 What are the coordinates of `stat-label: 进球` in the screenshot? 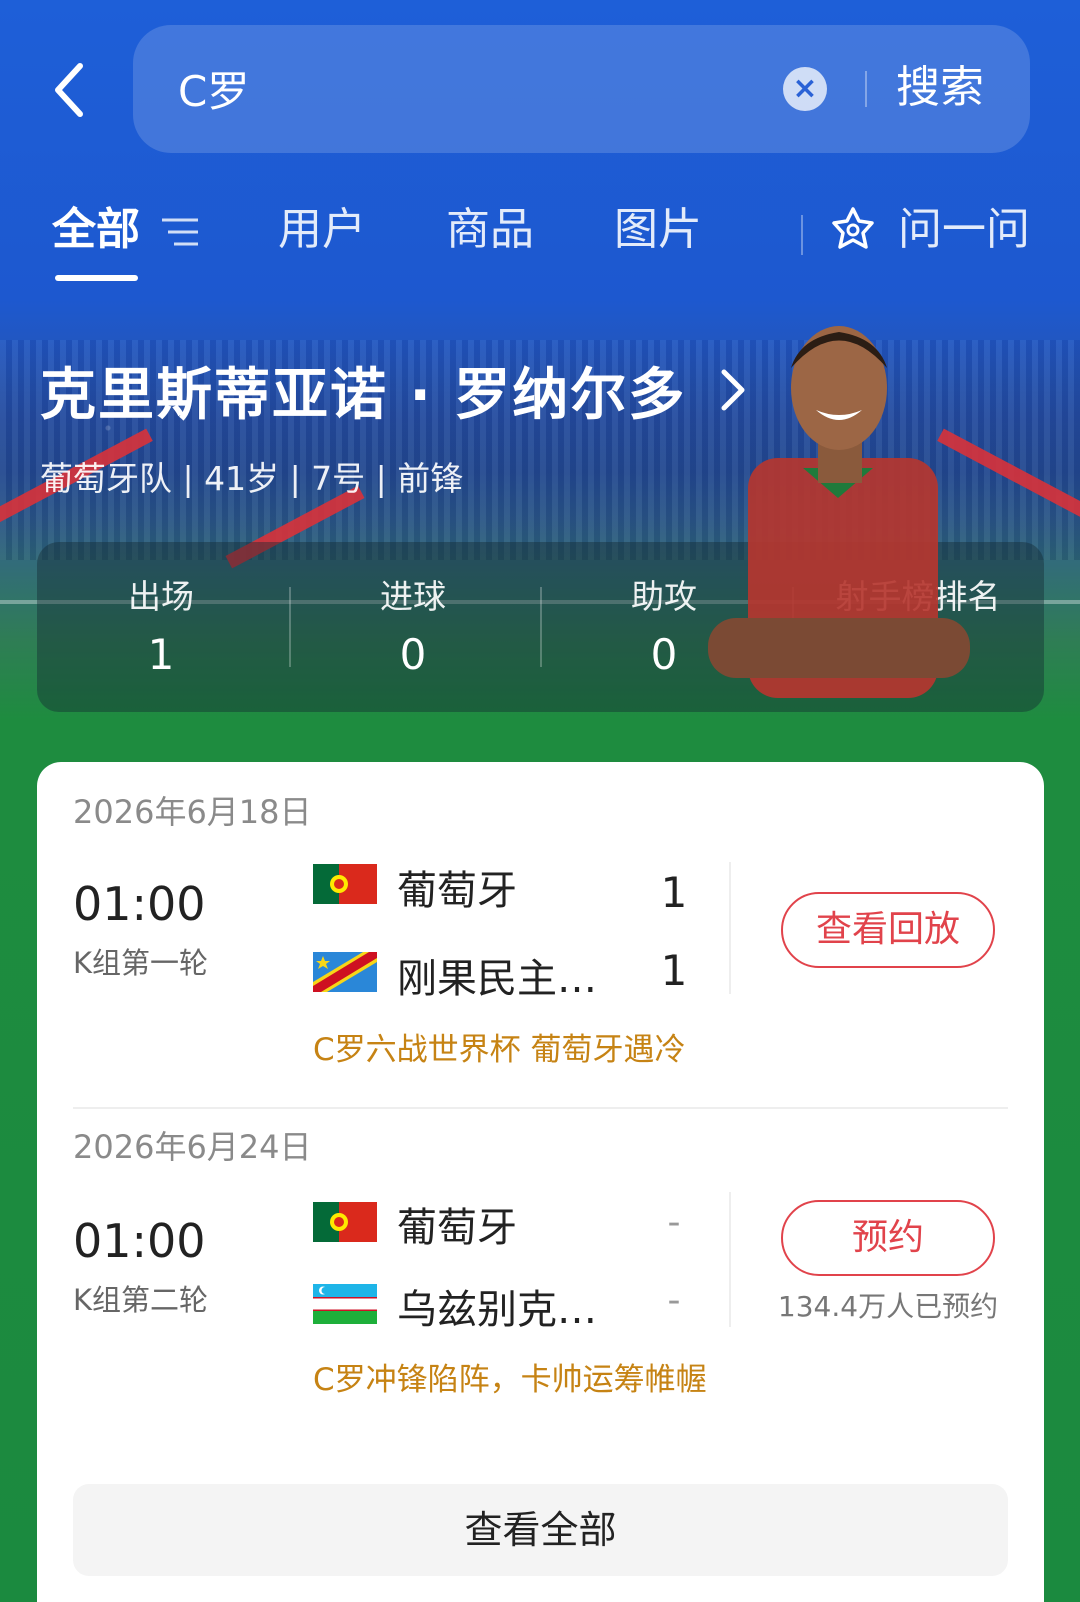 It's located at (413, 596).